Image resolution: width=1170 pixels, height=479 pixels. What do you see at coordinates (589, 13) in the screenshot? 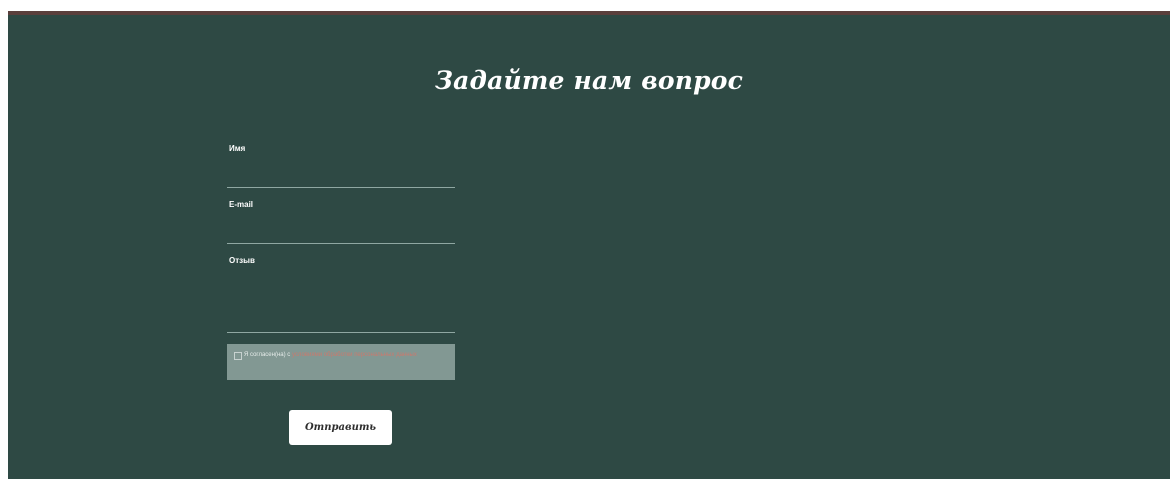
I see `top-strip` at bounding box center [589, 13].